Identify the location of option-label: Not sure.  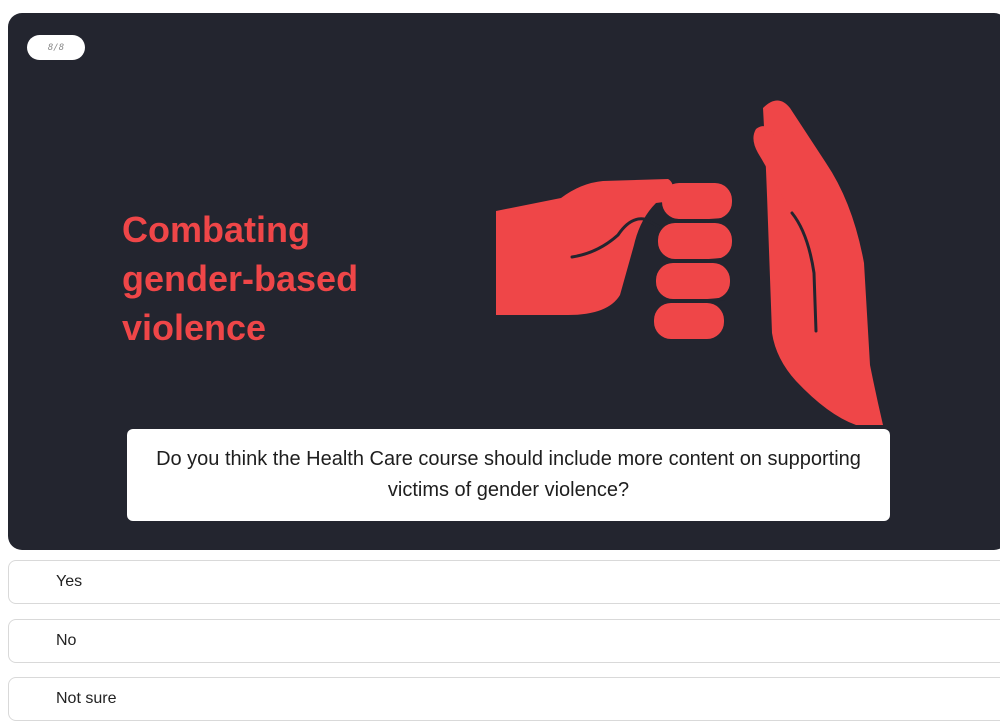
(86, 698).